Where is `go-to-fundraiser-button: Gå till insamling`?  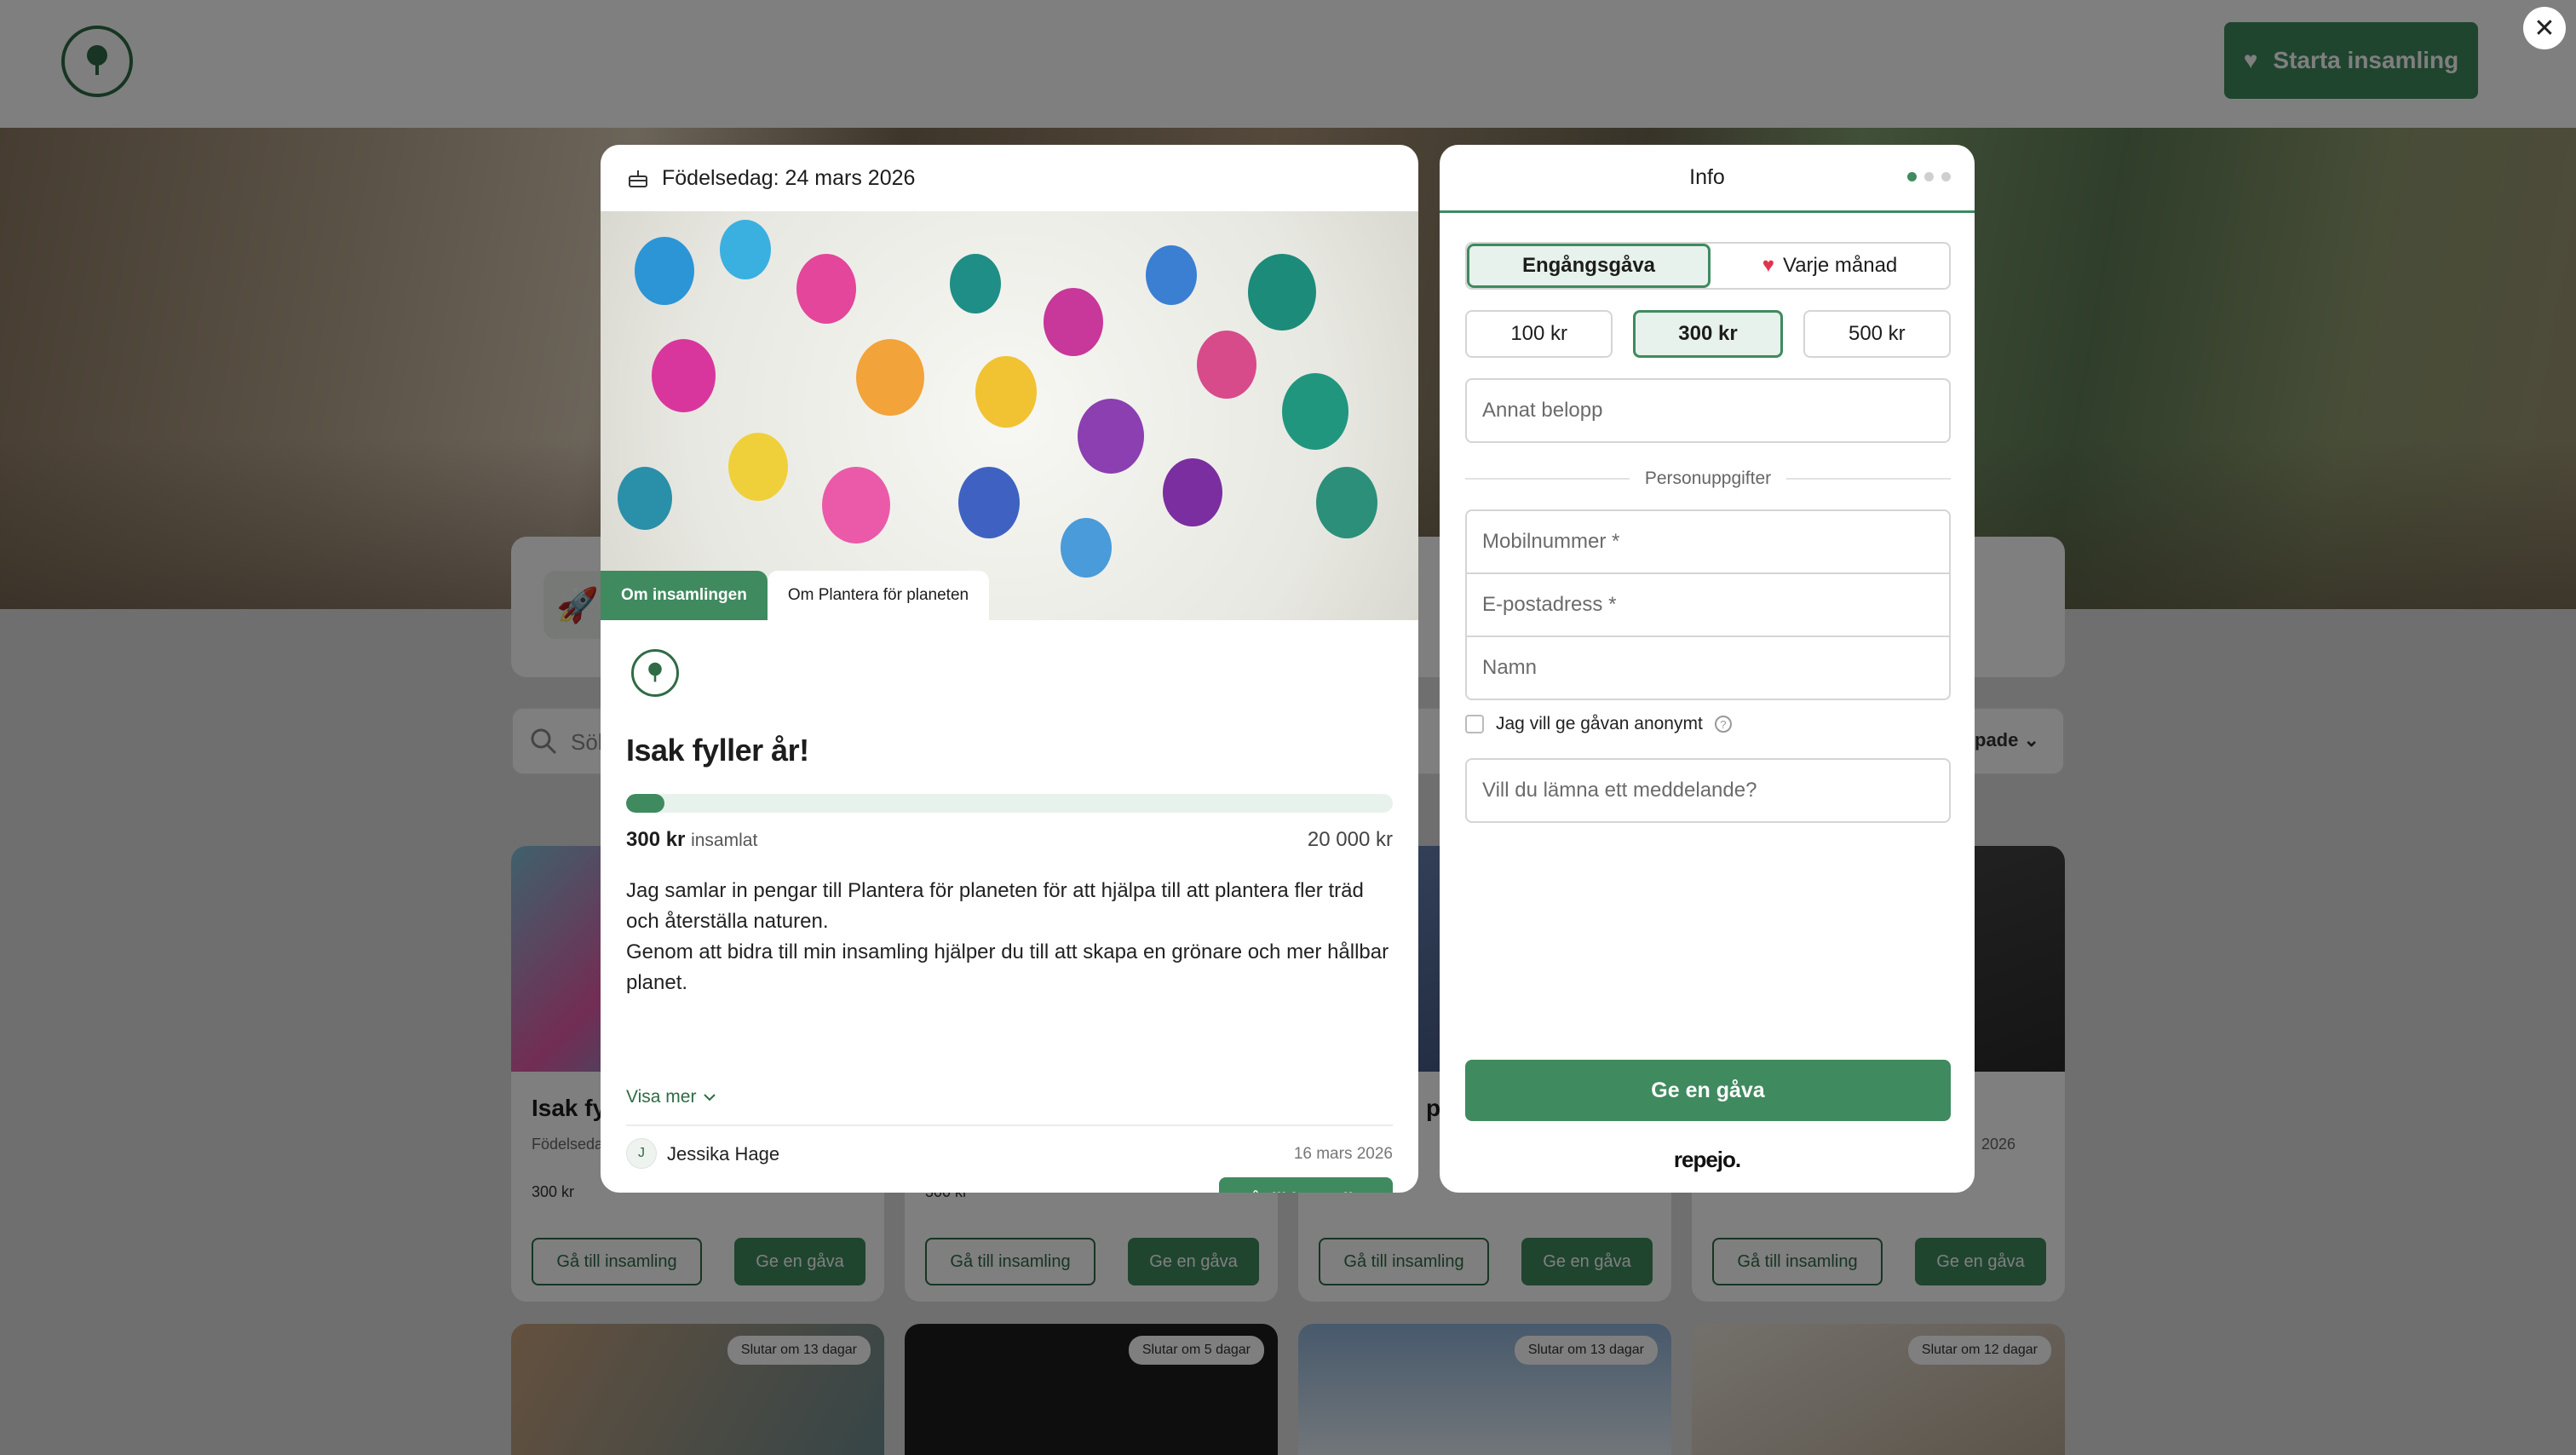
go-to-fundraiser-button: Gå till insamling is located at coordinates (1306, 1185).